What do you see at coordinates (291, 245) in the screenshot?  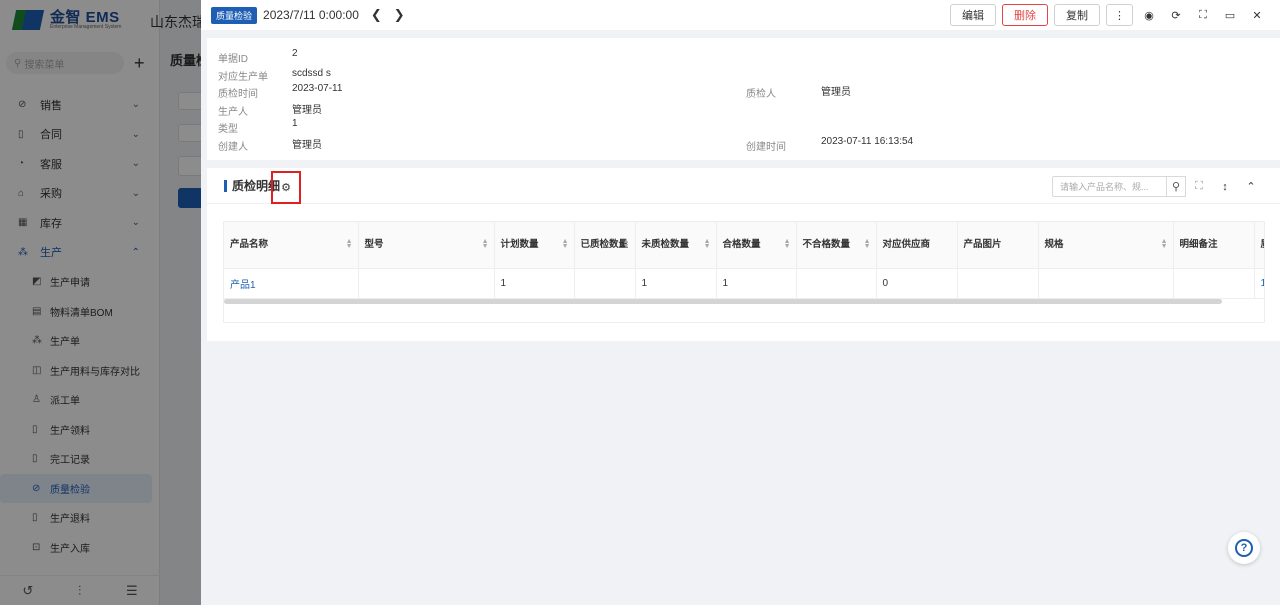 I see `column-header: 产品名称 ▲ ▼` at bounding box center [291, 245].